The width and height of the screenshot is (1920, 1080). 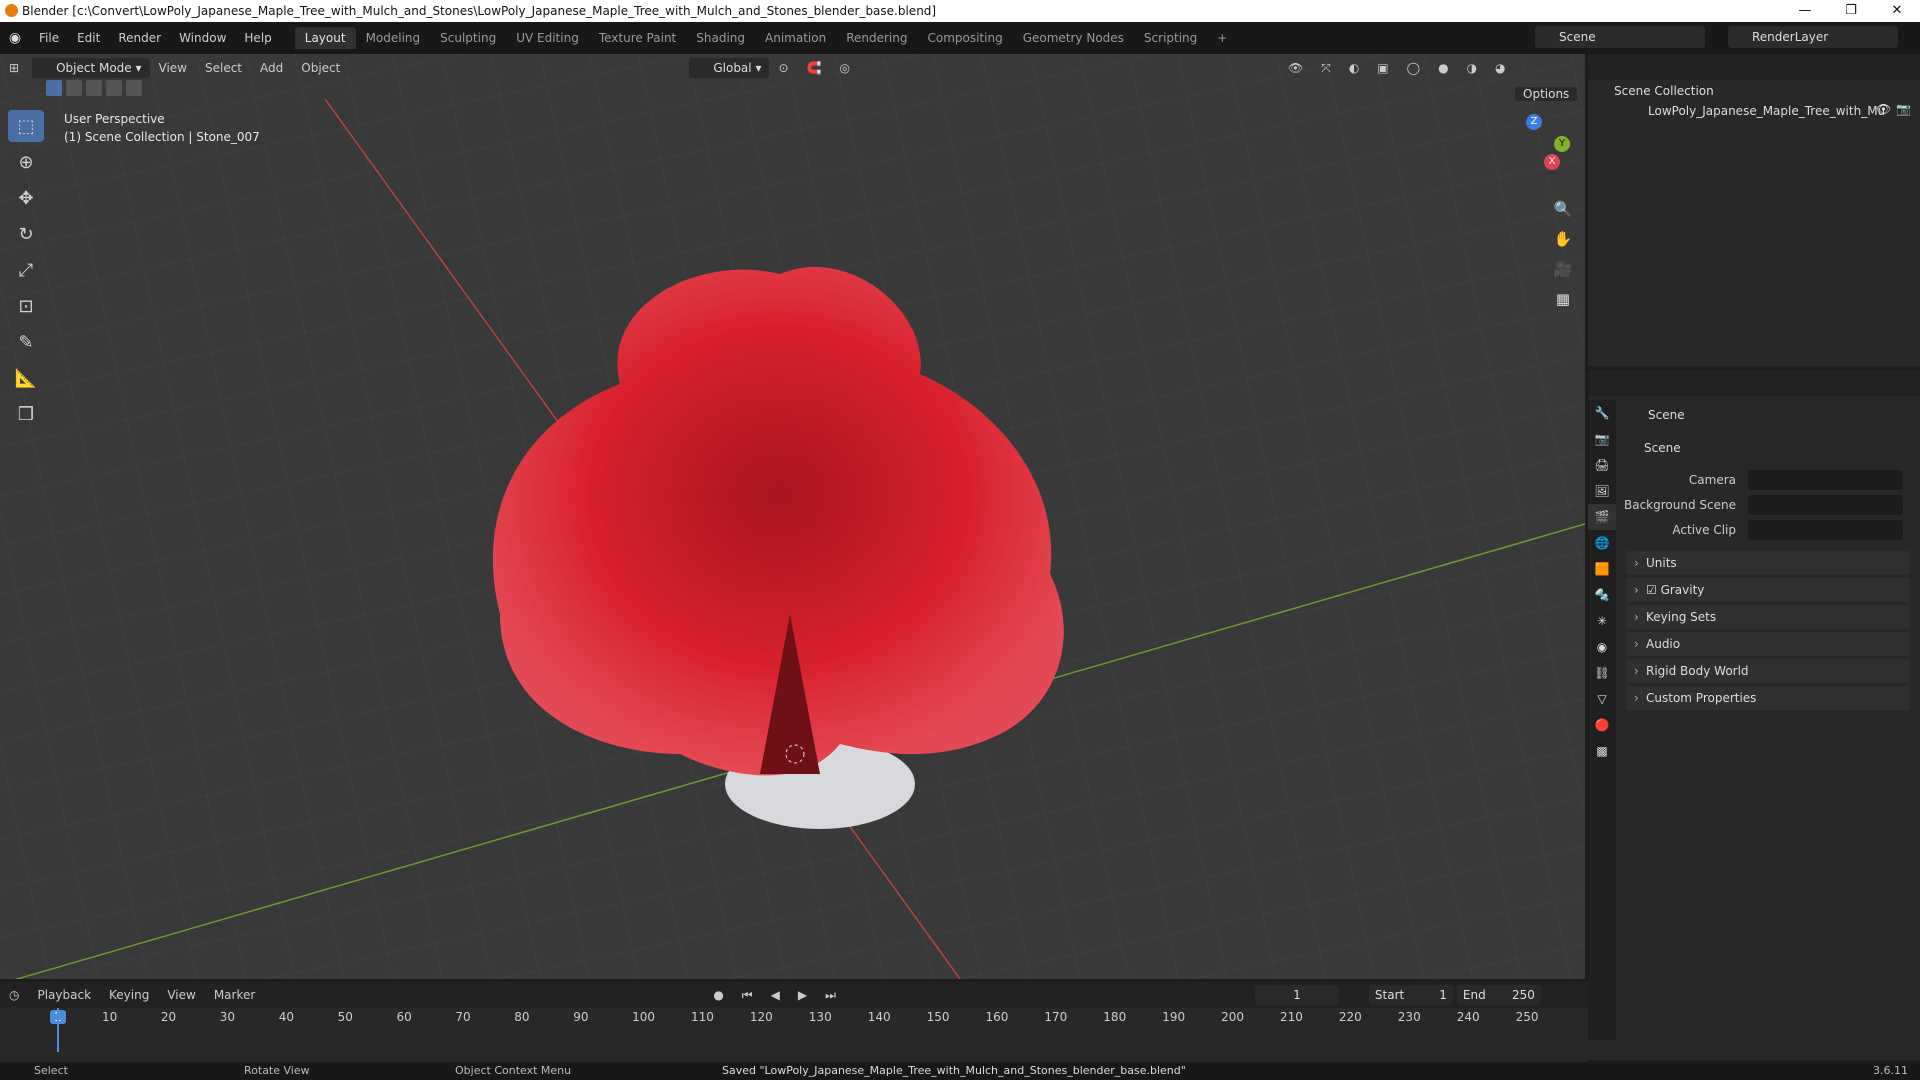 I want to click on editor-type-icon: ⊞, so click(x=14, y=68).